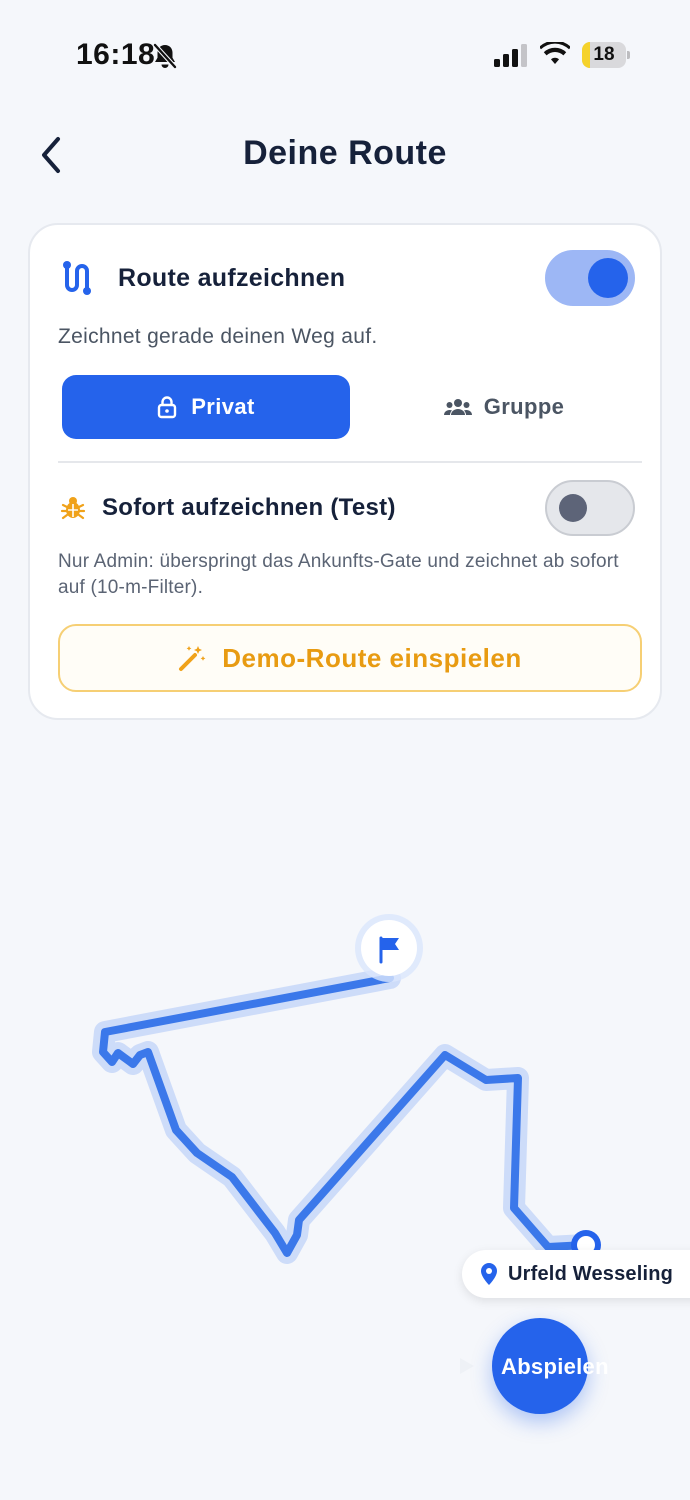  Describe the element at coordinates (77, 278) in the screenshot. I see `route-icon` at that location.